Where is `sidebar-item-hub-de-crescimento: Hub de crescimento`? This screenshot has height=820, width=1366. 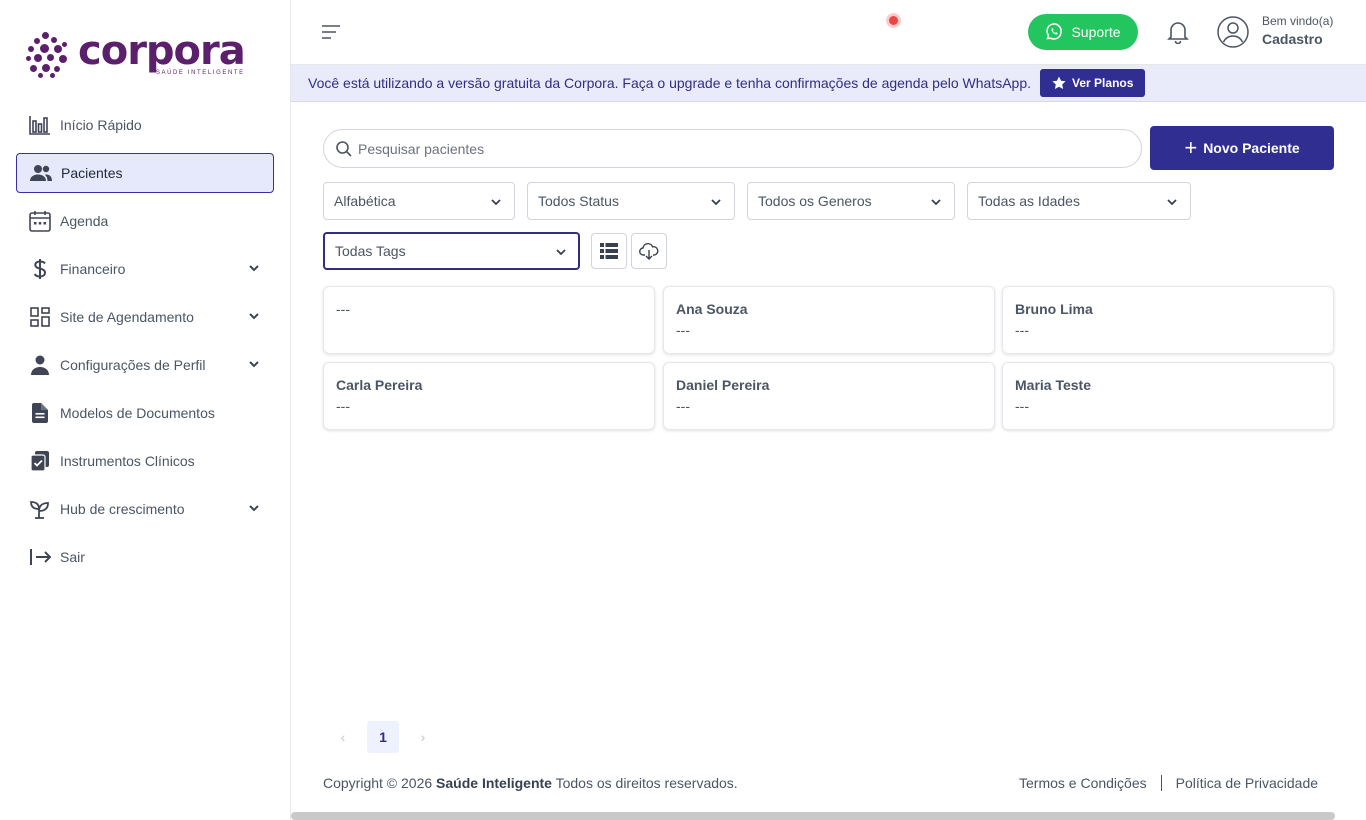 sidebar-item-hub-de-crescimento: Hub de crescimento is located at coordinates (145, 509).